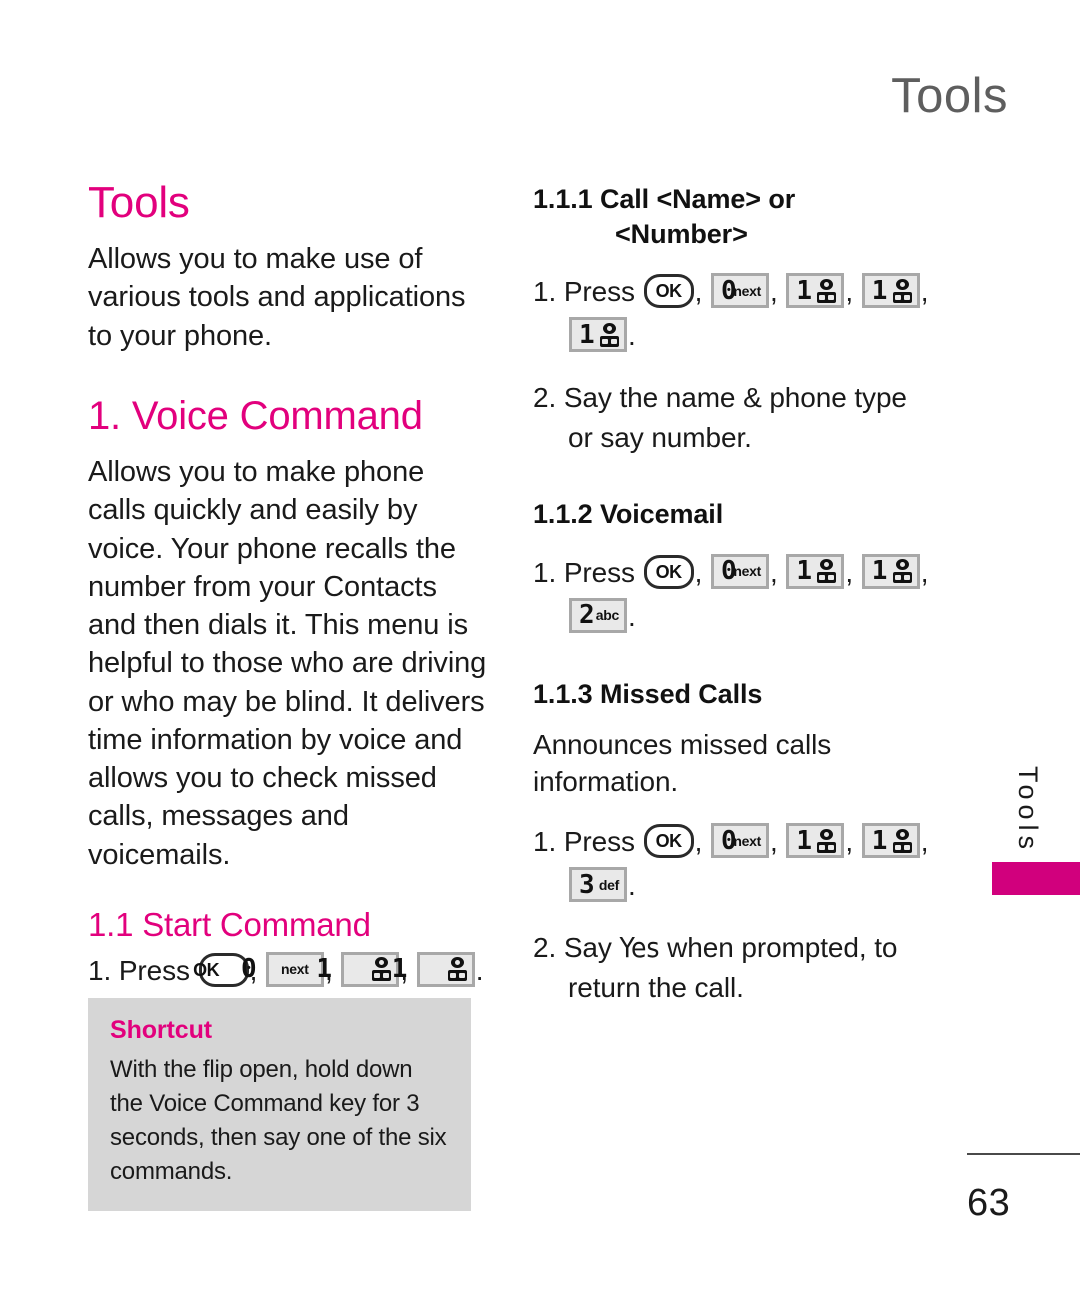  I want to click on step-line-2: return the call., so click(656, 987).